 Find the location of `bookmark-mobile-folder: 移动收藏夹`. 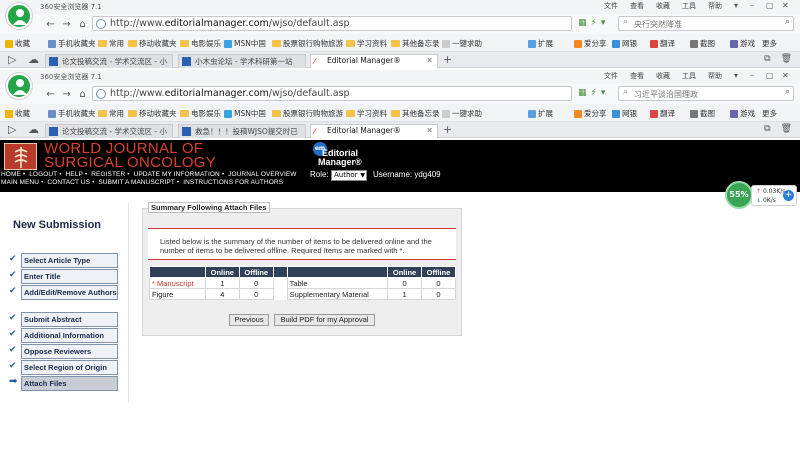

bookmark-mobile-folder: 移动收藏夹 is located at coordinates (152, 113).